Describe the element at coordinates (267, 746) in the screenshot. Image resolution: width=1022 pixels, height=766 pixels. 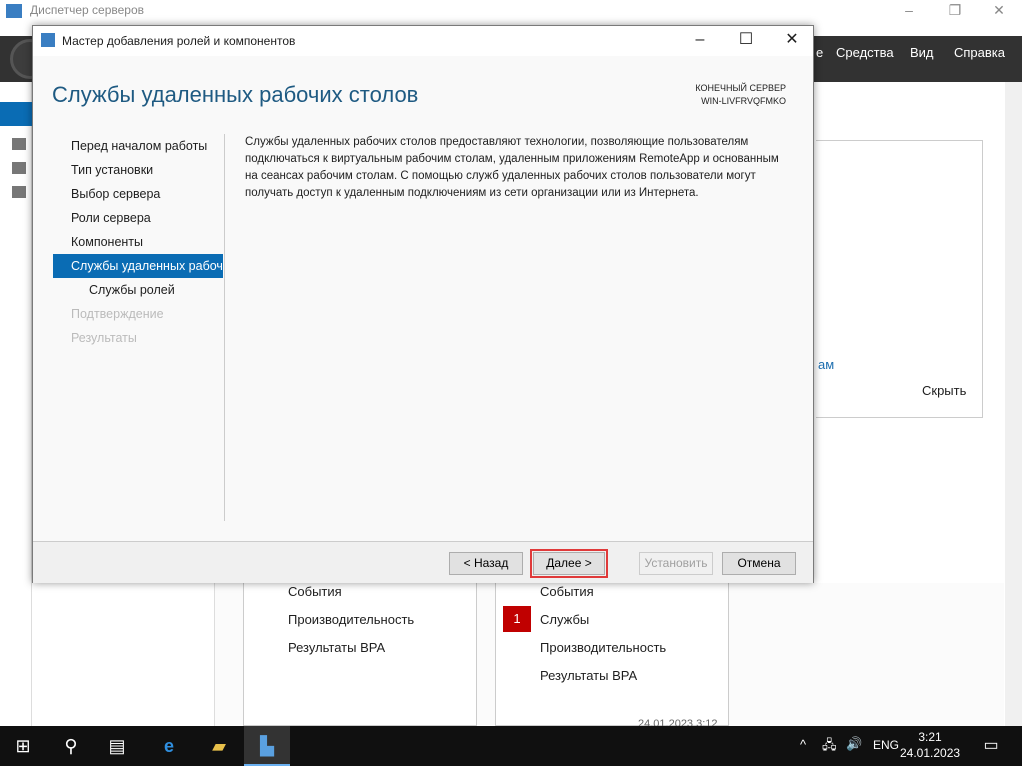
I see `server-manager-taskbar-icon: ▙` at that location.